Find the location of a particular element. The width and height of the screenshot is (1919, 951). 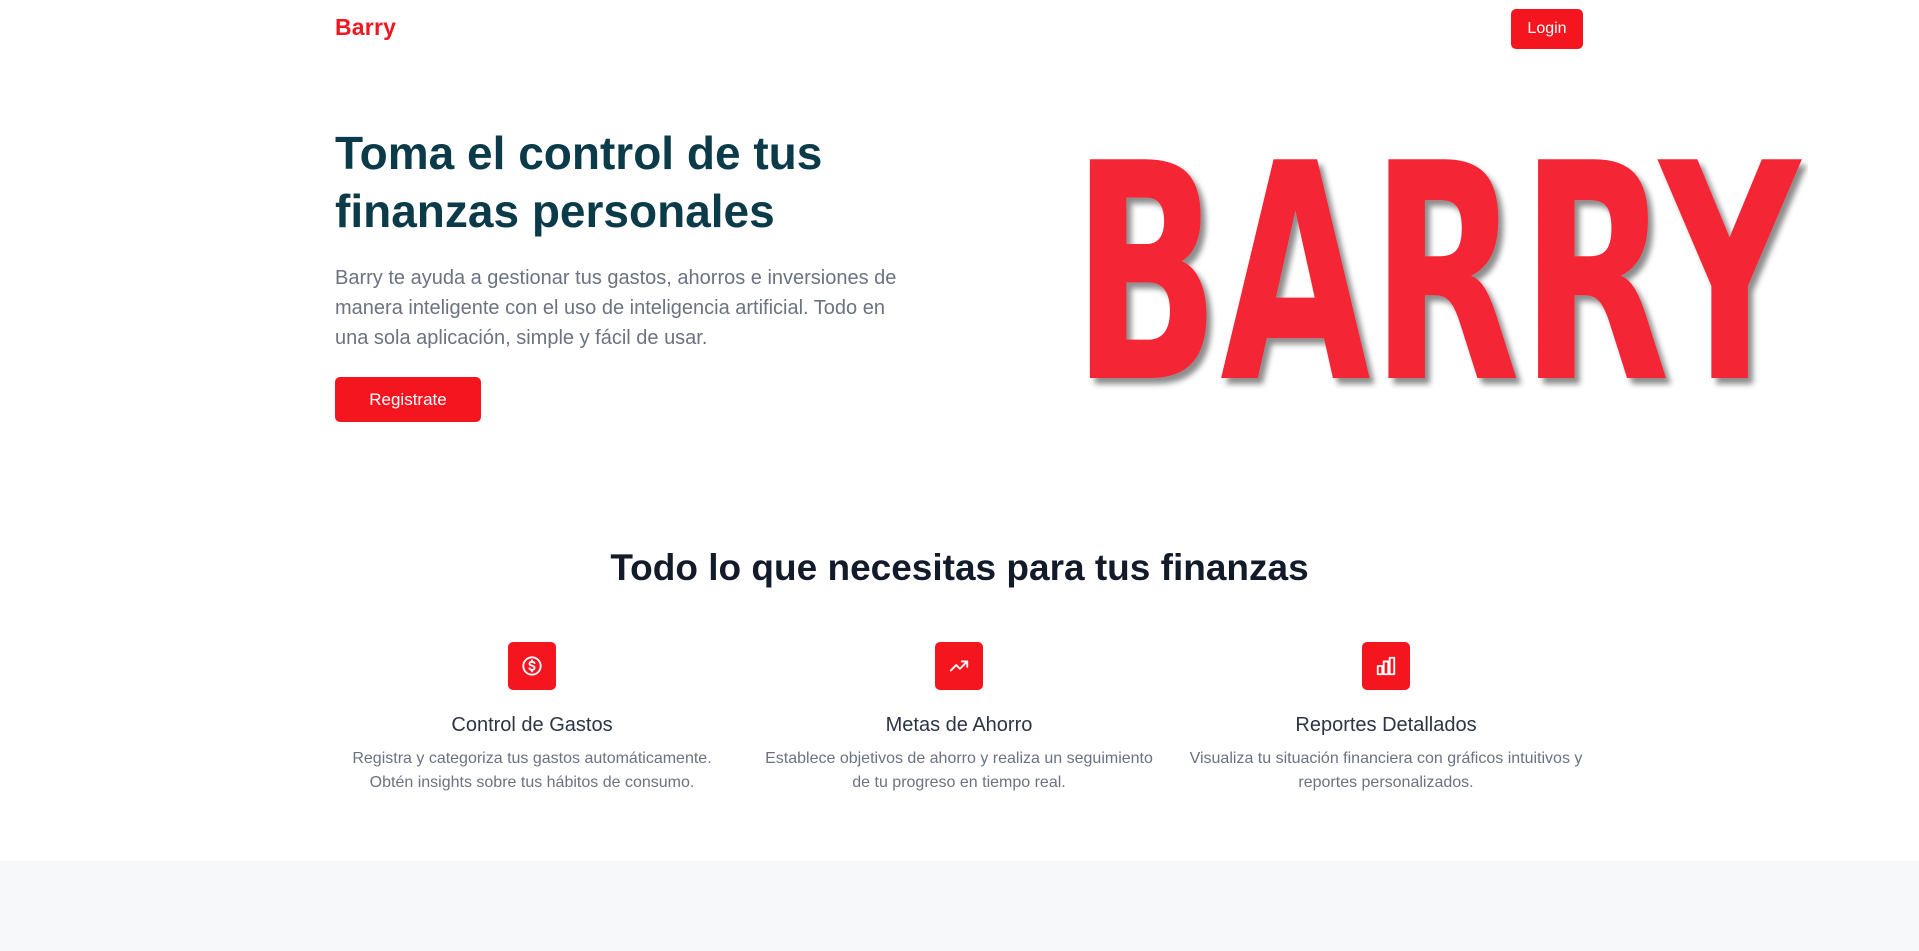

next-section-band is located at coordinates (959, 906).